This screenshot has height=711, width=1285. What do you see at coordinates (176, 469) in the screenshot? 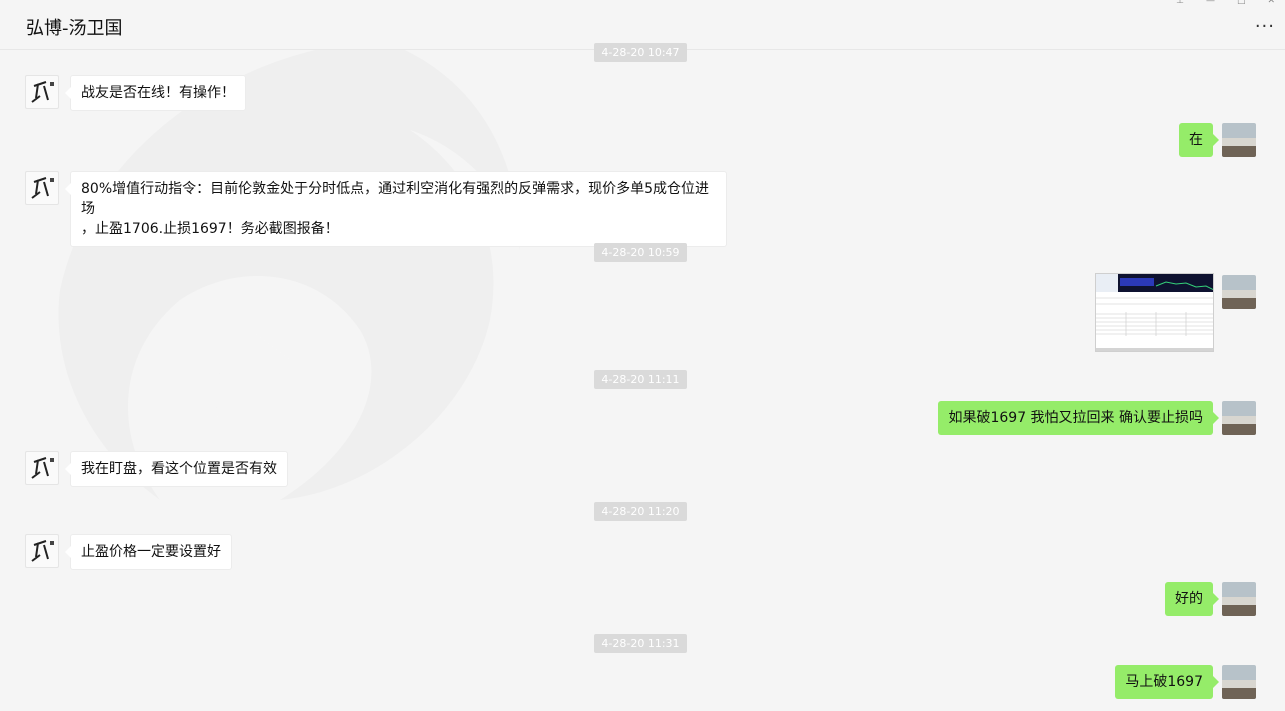
I see `message-bubble-received: 我在盯盘，看这个位置是否有效` at bounding box center [176, 469].